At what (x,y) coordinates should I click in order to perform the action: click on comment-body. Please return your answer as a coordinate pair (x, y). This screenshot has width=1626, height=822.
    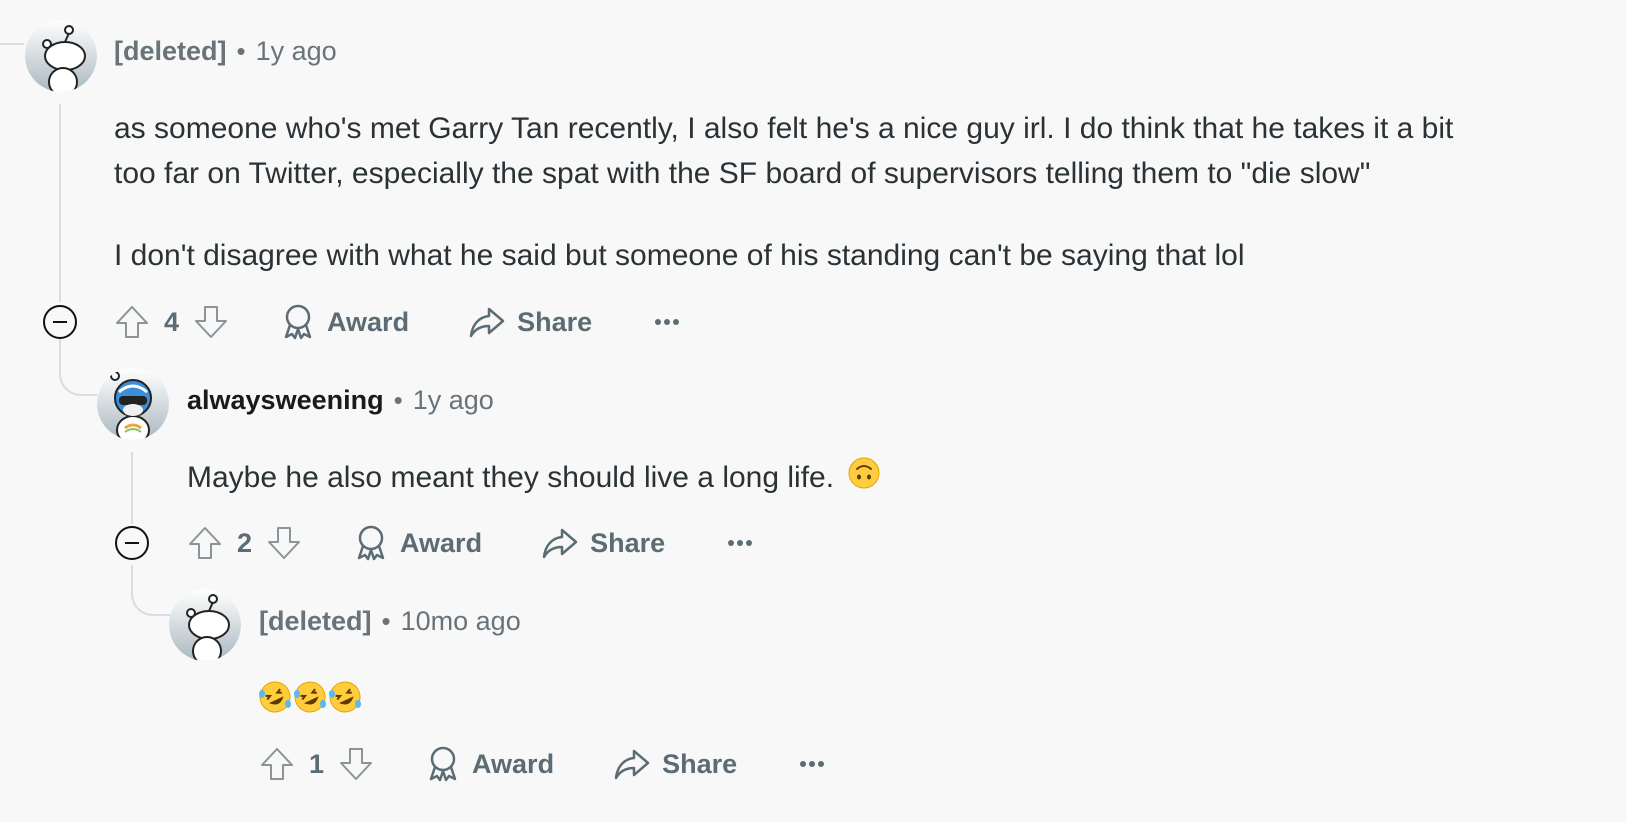
    Looking at the image, I should click on (310, 699).